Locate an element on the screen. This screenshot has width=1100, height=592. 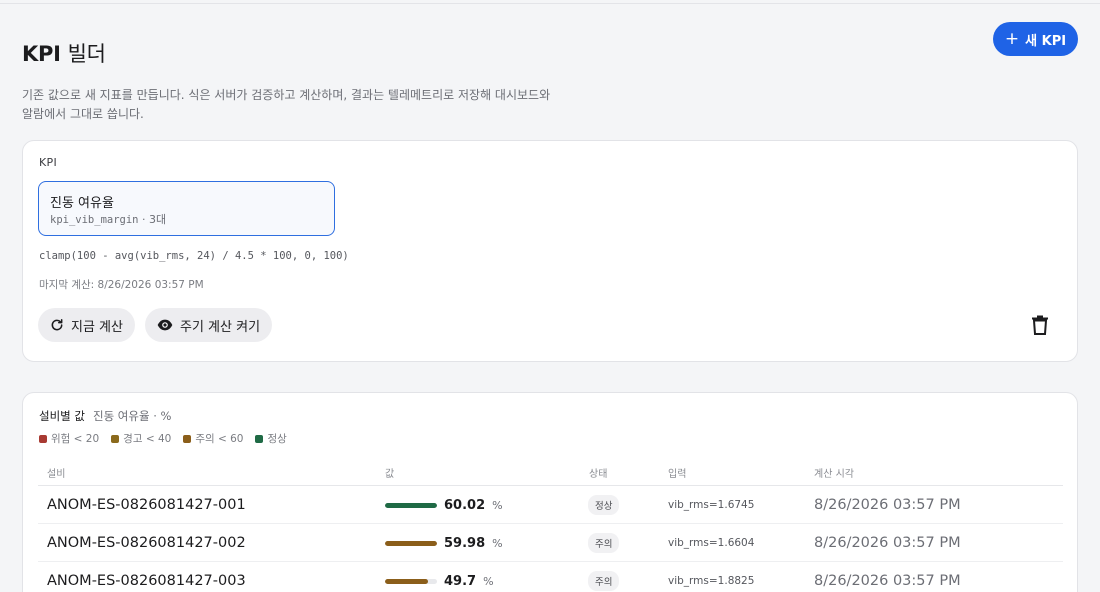
plus-icon: + is located at coordinates (1012, 38).